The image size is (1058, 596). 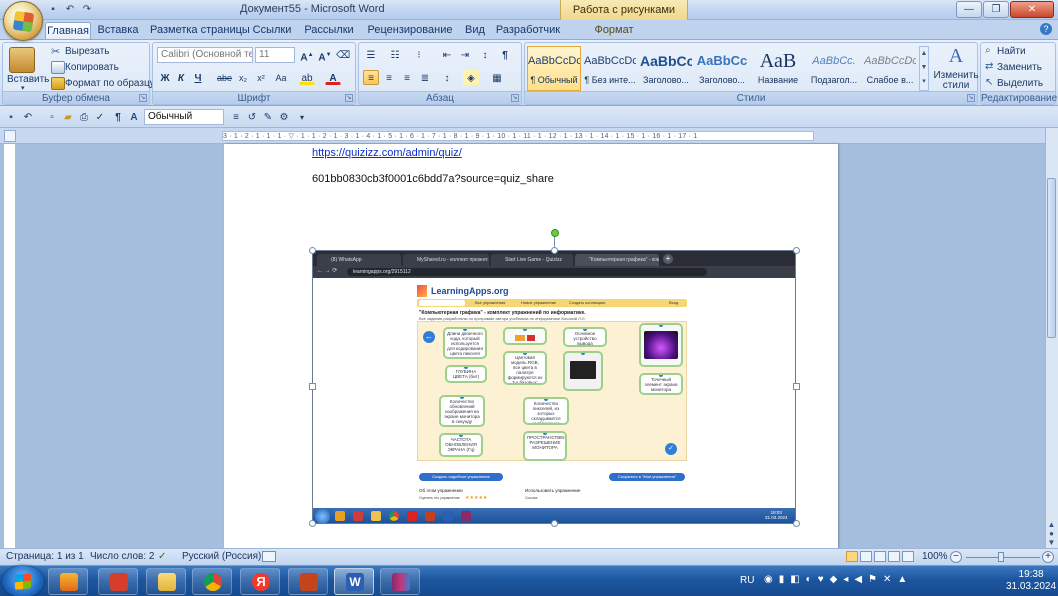 What do you see at coordinates (1001, 557) in the screenshot?
I see `zoom-slider-thumb` at bounding box center [1001, 557].